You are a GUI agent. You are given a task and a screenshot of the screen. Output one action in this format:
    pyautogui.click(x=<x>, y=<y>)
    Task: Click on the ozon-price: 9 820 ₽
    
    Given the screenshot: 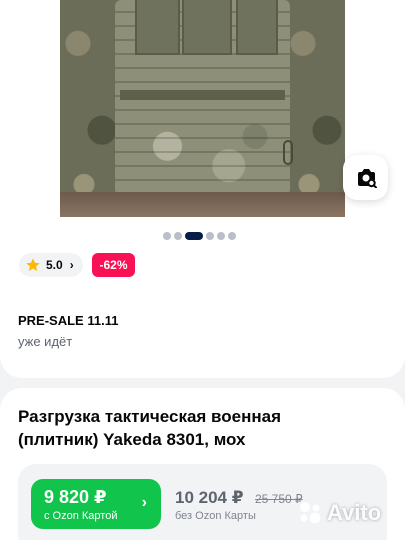 What is the action you would take?
    pyautogui.click(x=75, y=497)
    